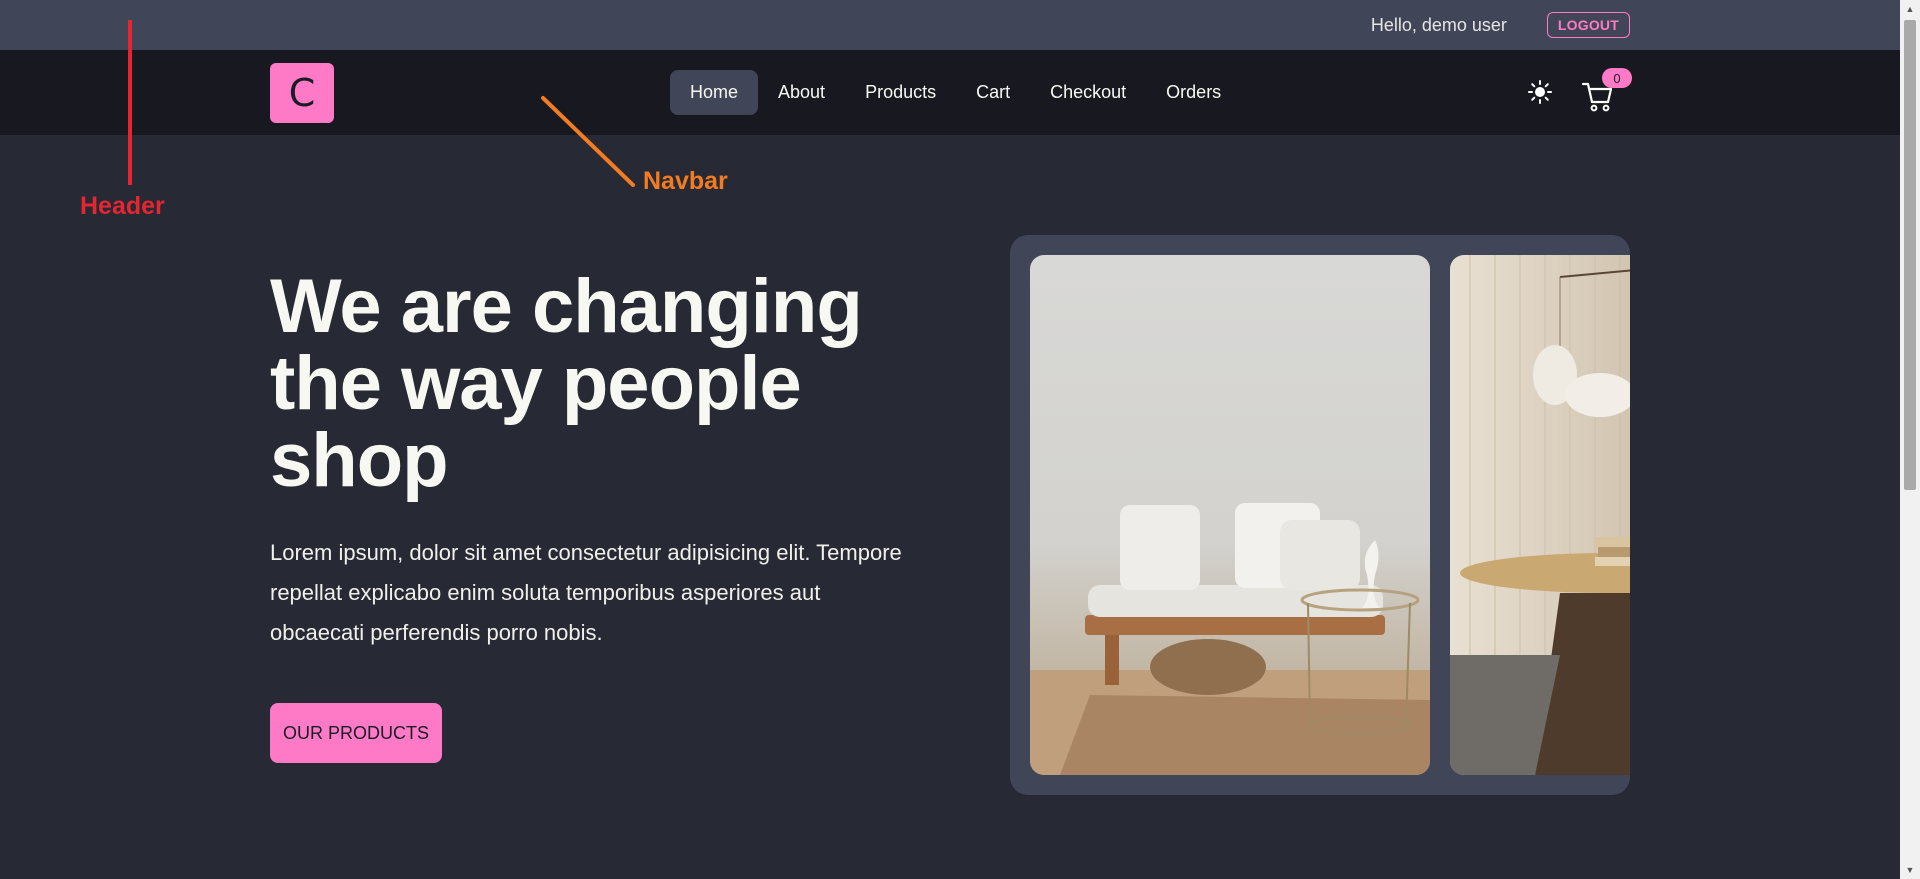  Describe the element at coordinates (1193, 92) in the screenshot. I see `nav-link-orders: Orders` at that location.